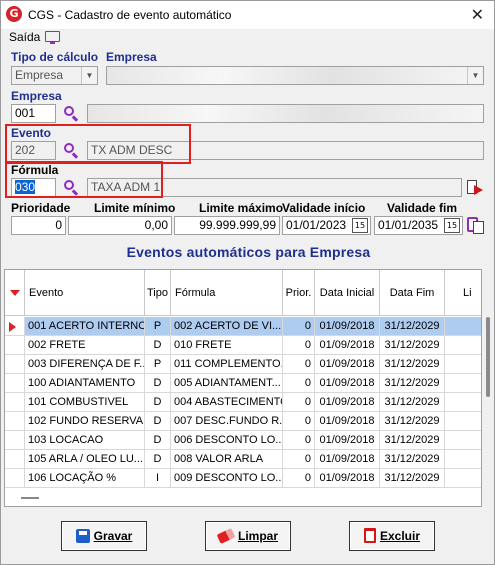 The width and height of the screenshot is (495, 565). What do you see at coordinates (463, 293) in the screenshot?
I see `header-limite: Li` at bounding box center [463, 293].